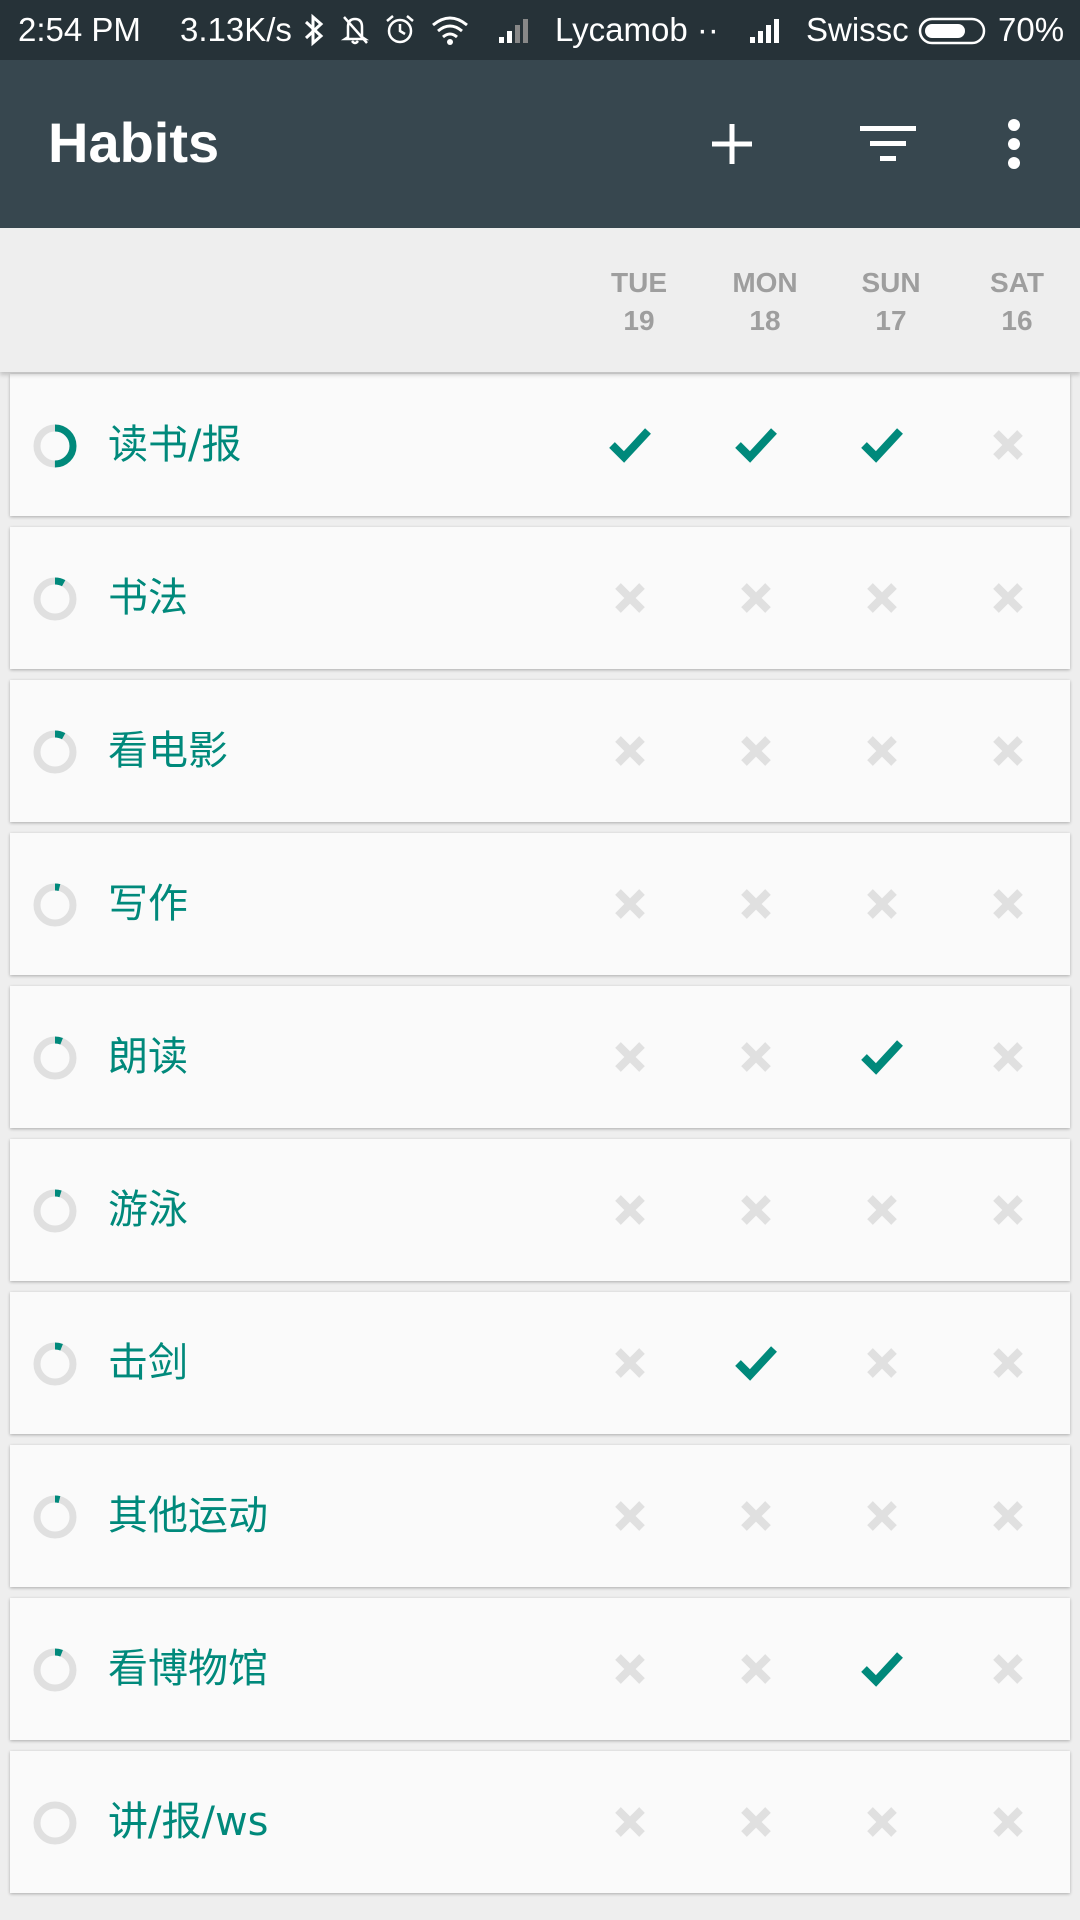  I want to click on habit-row: 写作, so click(540, 904).